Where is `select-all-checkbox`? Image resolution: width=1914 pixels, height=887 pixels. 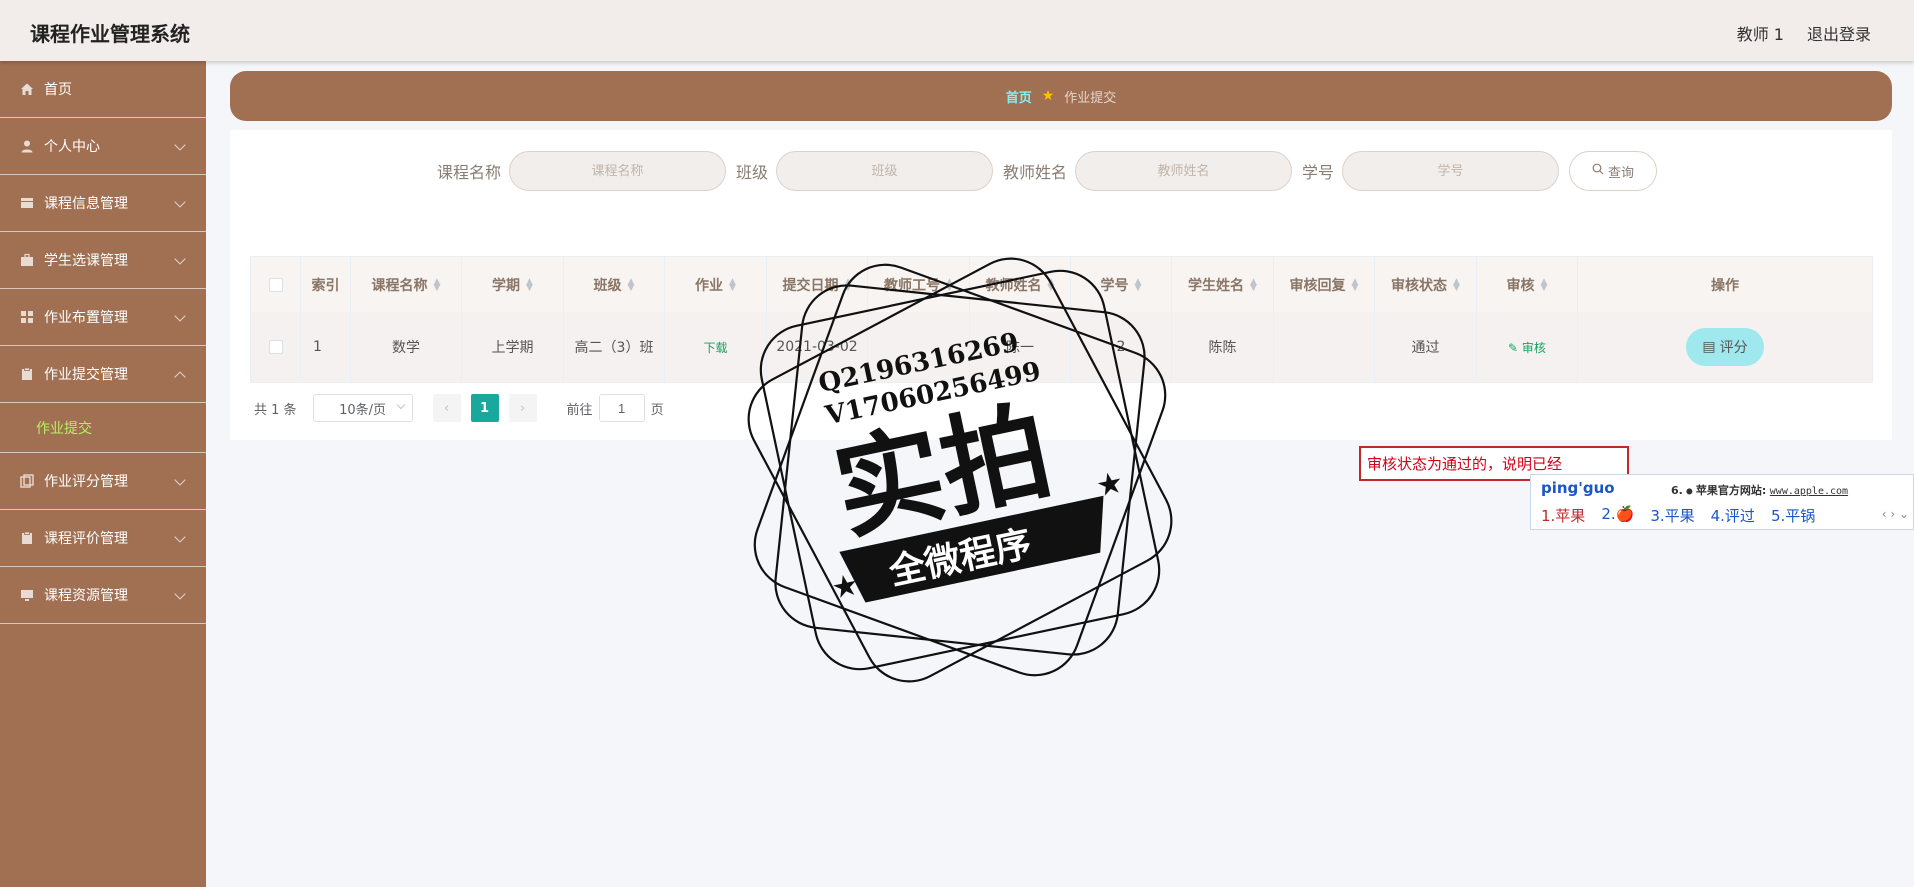
select-all-checkbox is located at coordinates (275, 284).